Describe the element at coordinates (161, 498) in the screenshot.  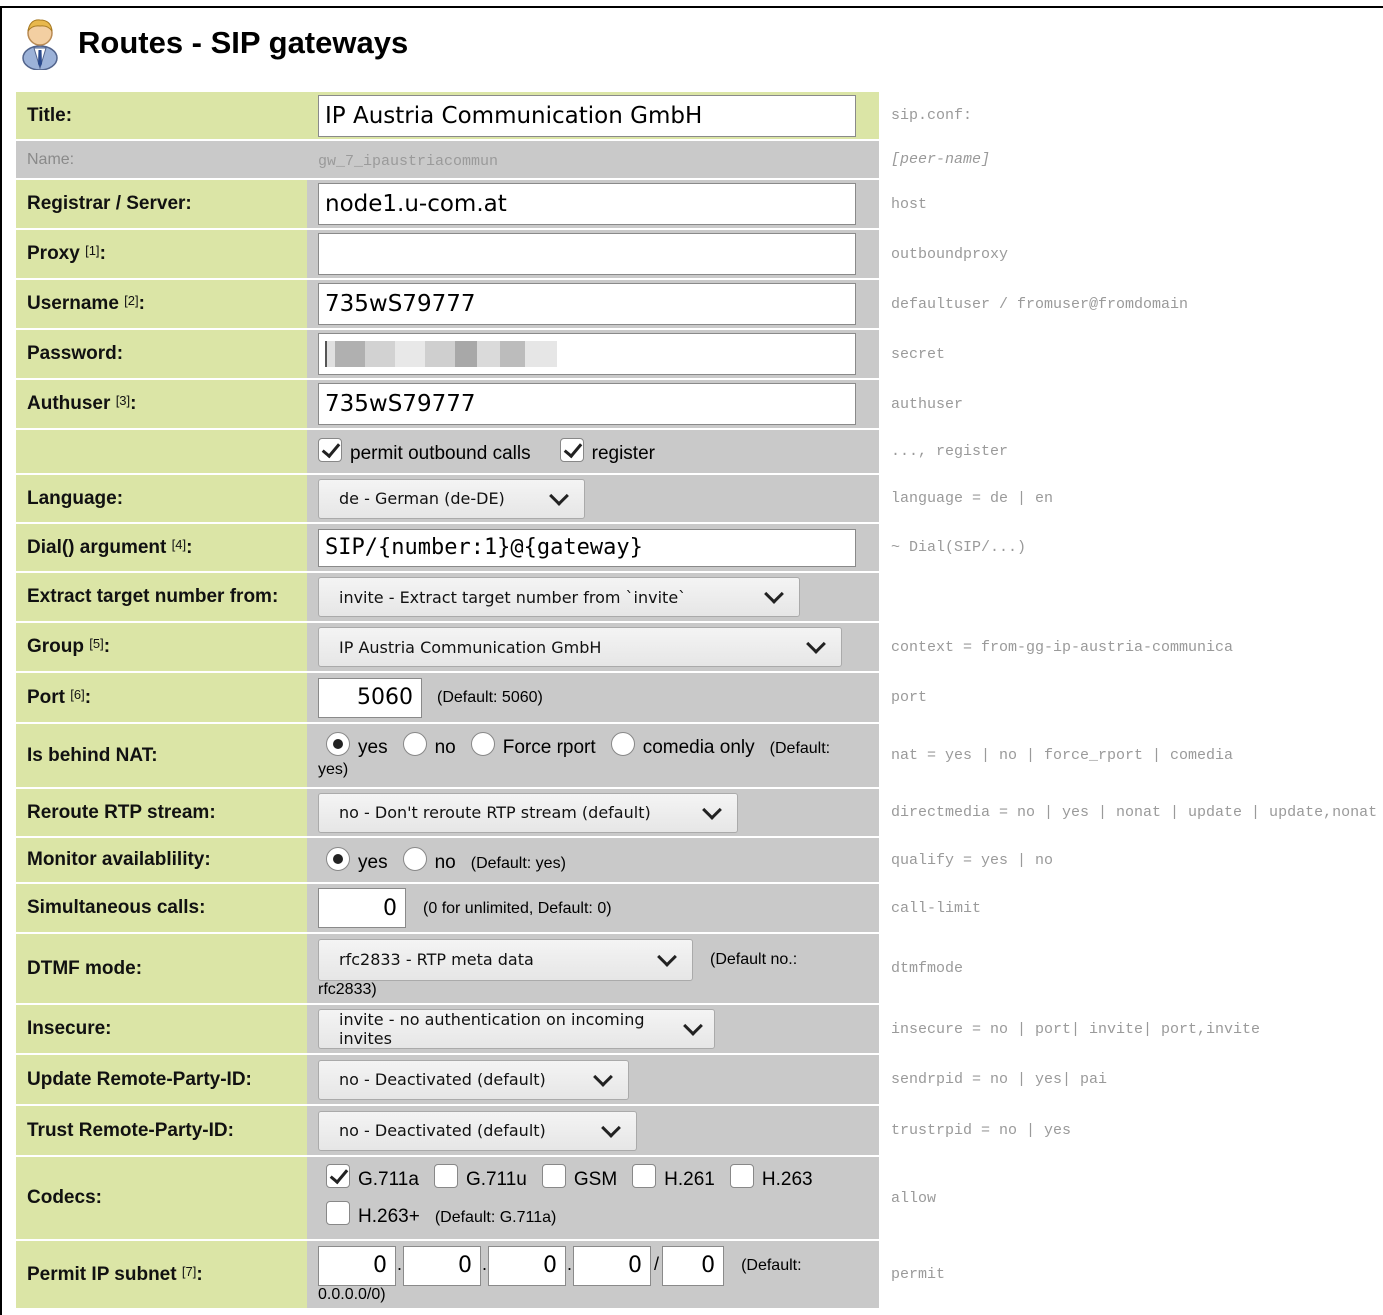
I see `language-label: Language:` at that location.